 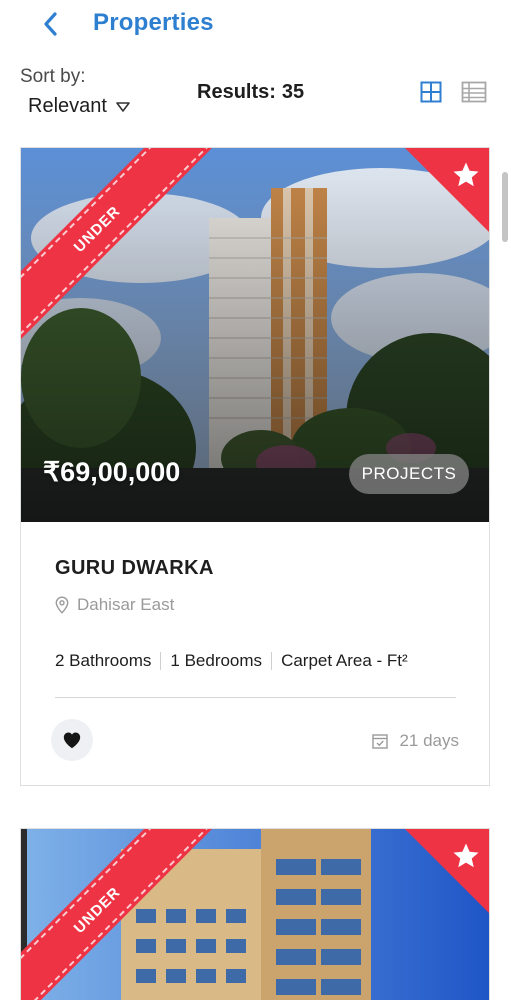 What do you see at coordinates (255, 26) in the screenshot?
I see `header: Properties` at bounding box center [255, 26].